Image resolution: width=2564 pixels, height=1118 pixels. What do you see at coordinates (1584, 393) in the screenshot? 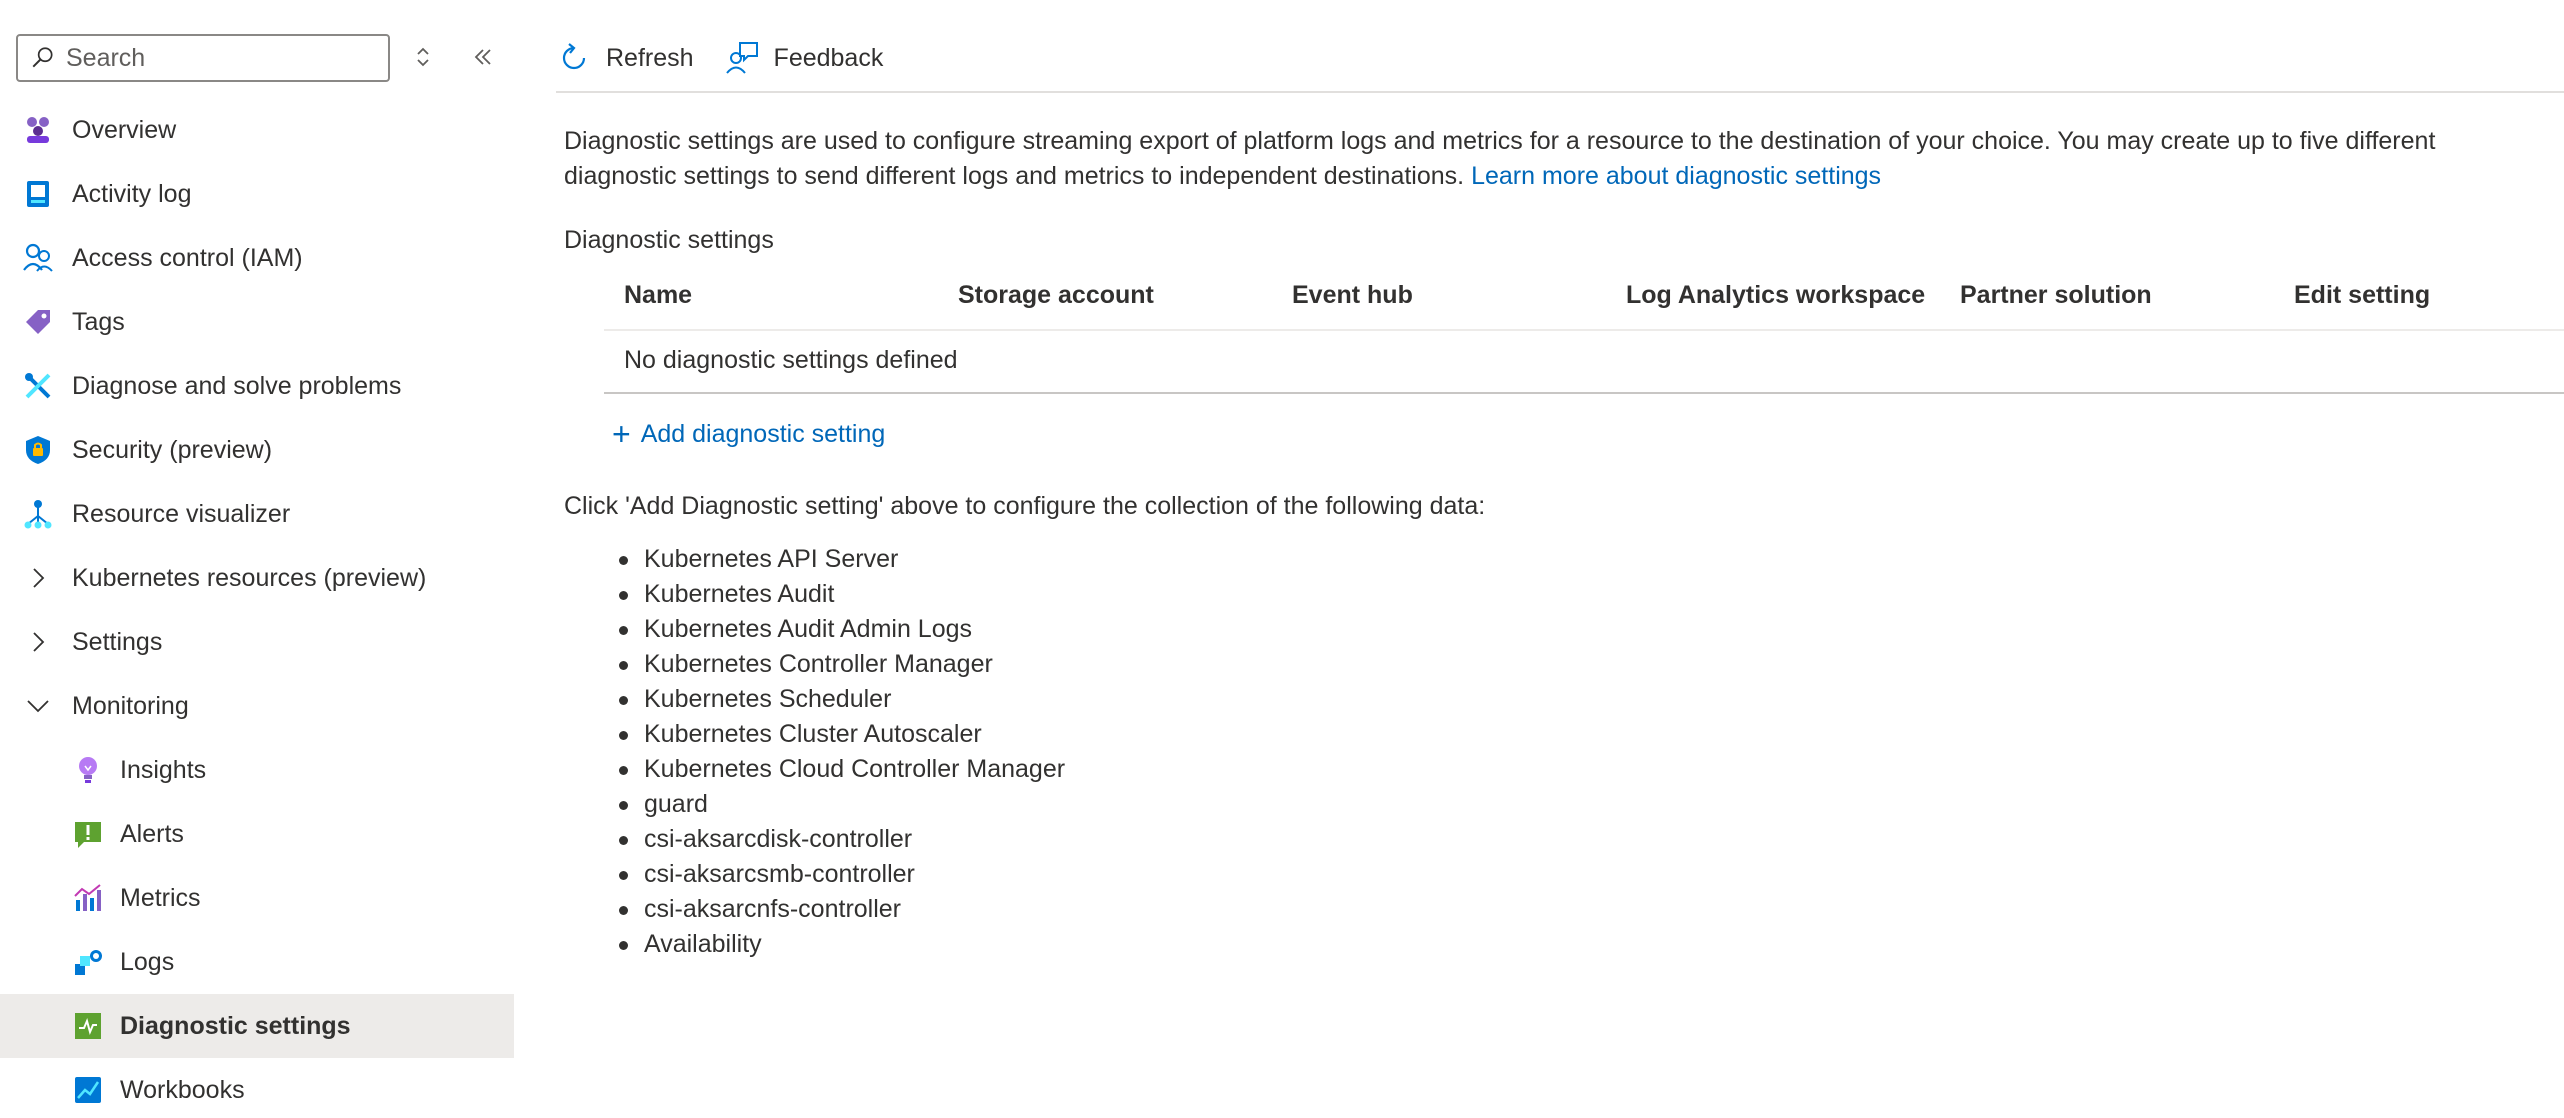
I see `row-divider` at bounding box center [1584, 393].